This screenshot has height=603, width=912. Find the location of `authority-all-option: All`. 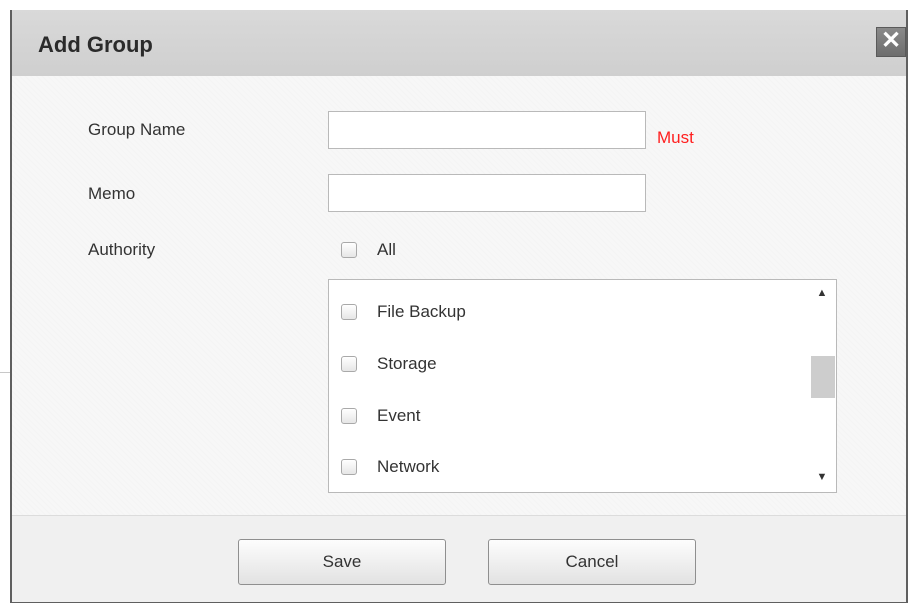

authority-all-option: All is located at coordinates (368, 250).